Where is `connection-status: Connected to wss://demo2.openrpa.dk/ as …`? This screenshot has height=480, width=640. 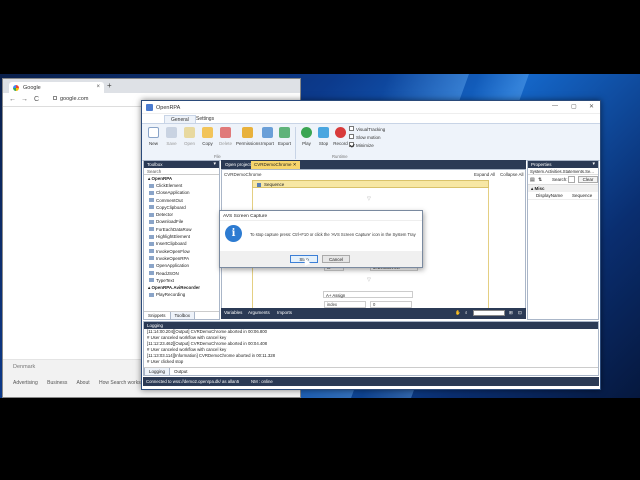
connection-status: Connected to wss://demo2.openrpa.dk/ as … is located at coordinates (193, 381).